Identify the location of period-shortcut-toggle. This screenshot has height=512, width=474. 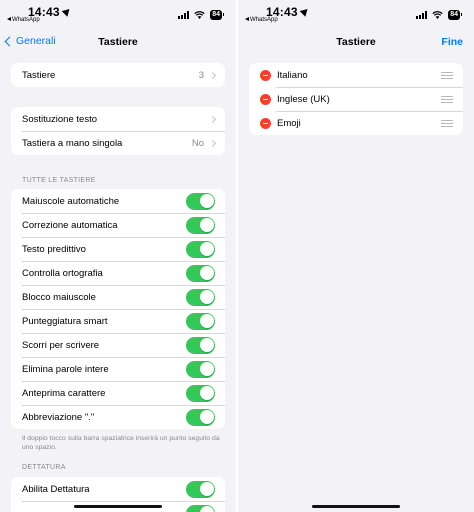
(200, 417).